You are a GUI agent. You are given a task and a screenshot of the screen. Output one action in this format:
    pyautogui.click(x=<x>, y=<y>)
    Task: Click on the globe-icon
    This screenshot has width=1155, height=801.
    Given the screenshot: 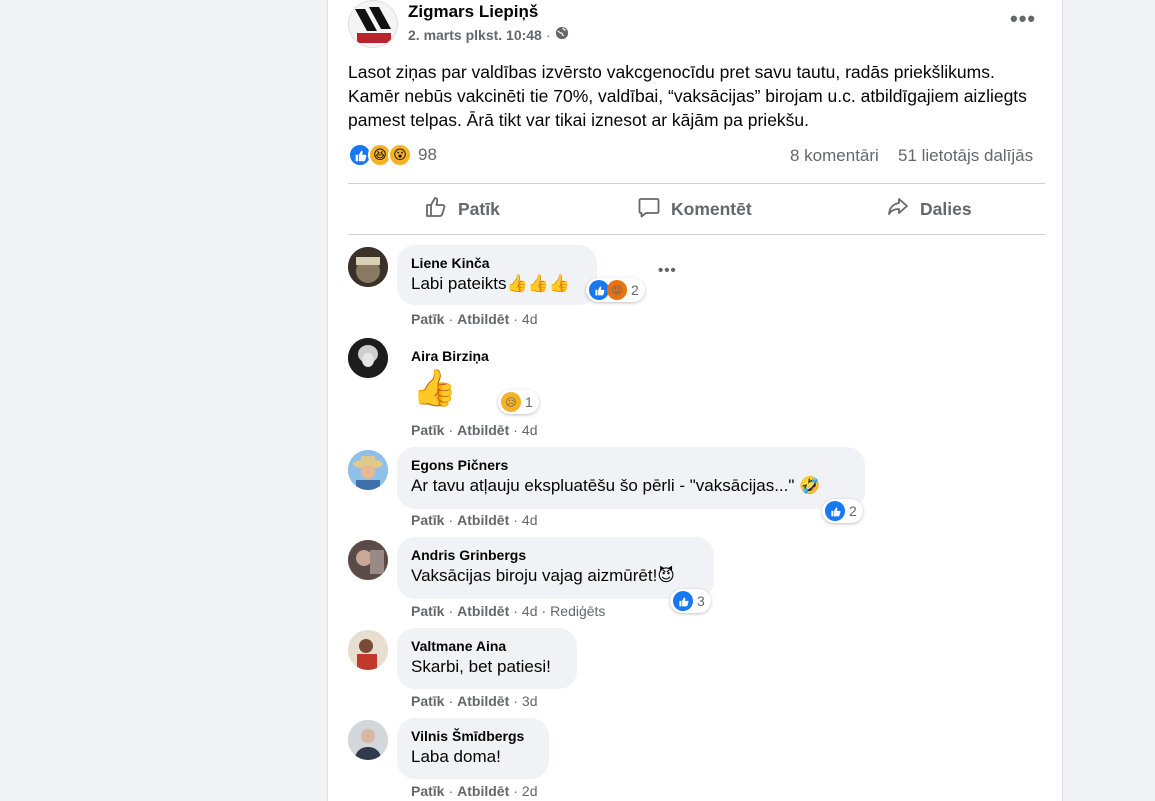 What is the action you would take?
    pyautogui.click(x=562, y=34)
    